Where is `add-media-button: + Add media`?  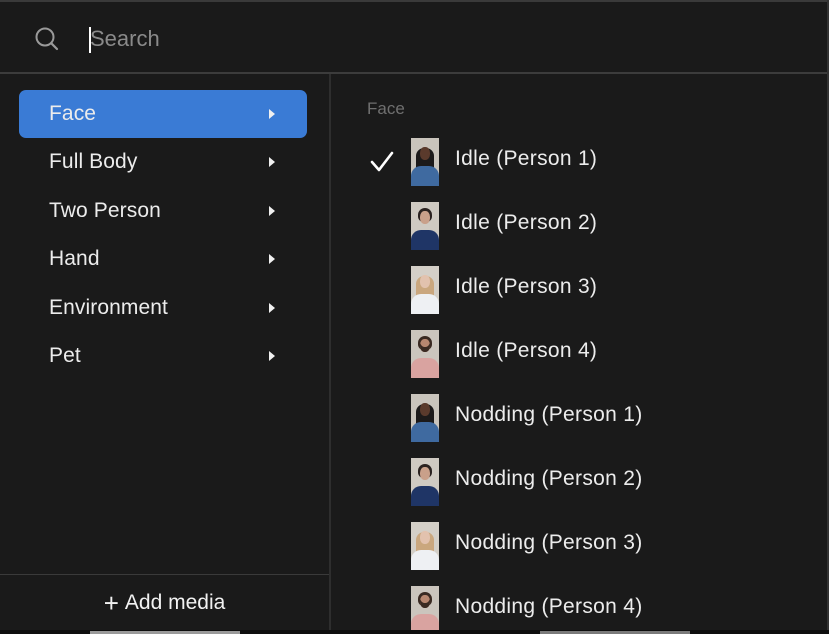 add-media-button: + Add media is located at coordinates (164, 602).